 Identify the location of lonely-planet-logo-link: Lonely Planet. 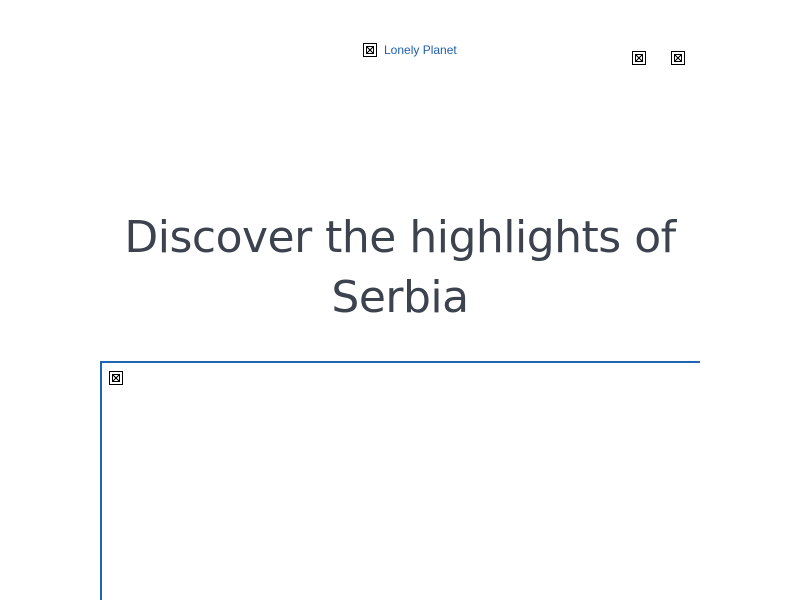
(410, 50).